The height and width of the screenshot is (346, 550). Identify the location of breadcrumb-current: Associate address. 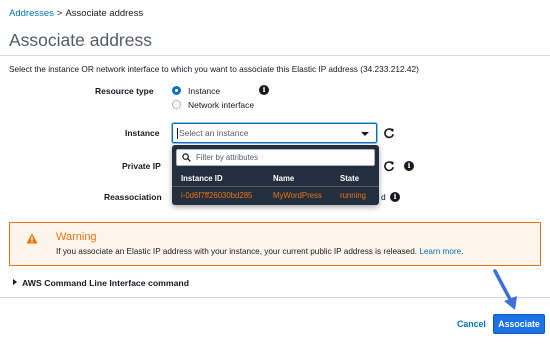
(104, 13).